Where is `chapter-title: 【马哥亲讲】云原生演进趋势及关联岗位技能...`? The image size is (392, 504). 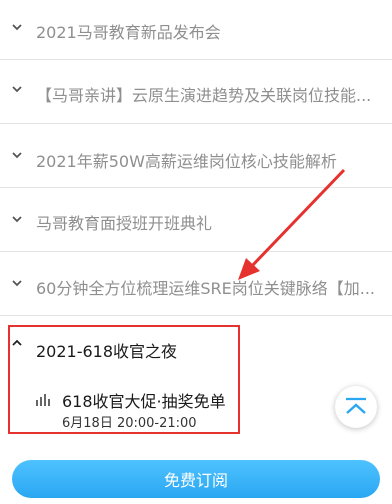
chapter-title: 【马哥亲讲】云原生演进趋势及关联岗位技能... is located at coordinates (204, 95).